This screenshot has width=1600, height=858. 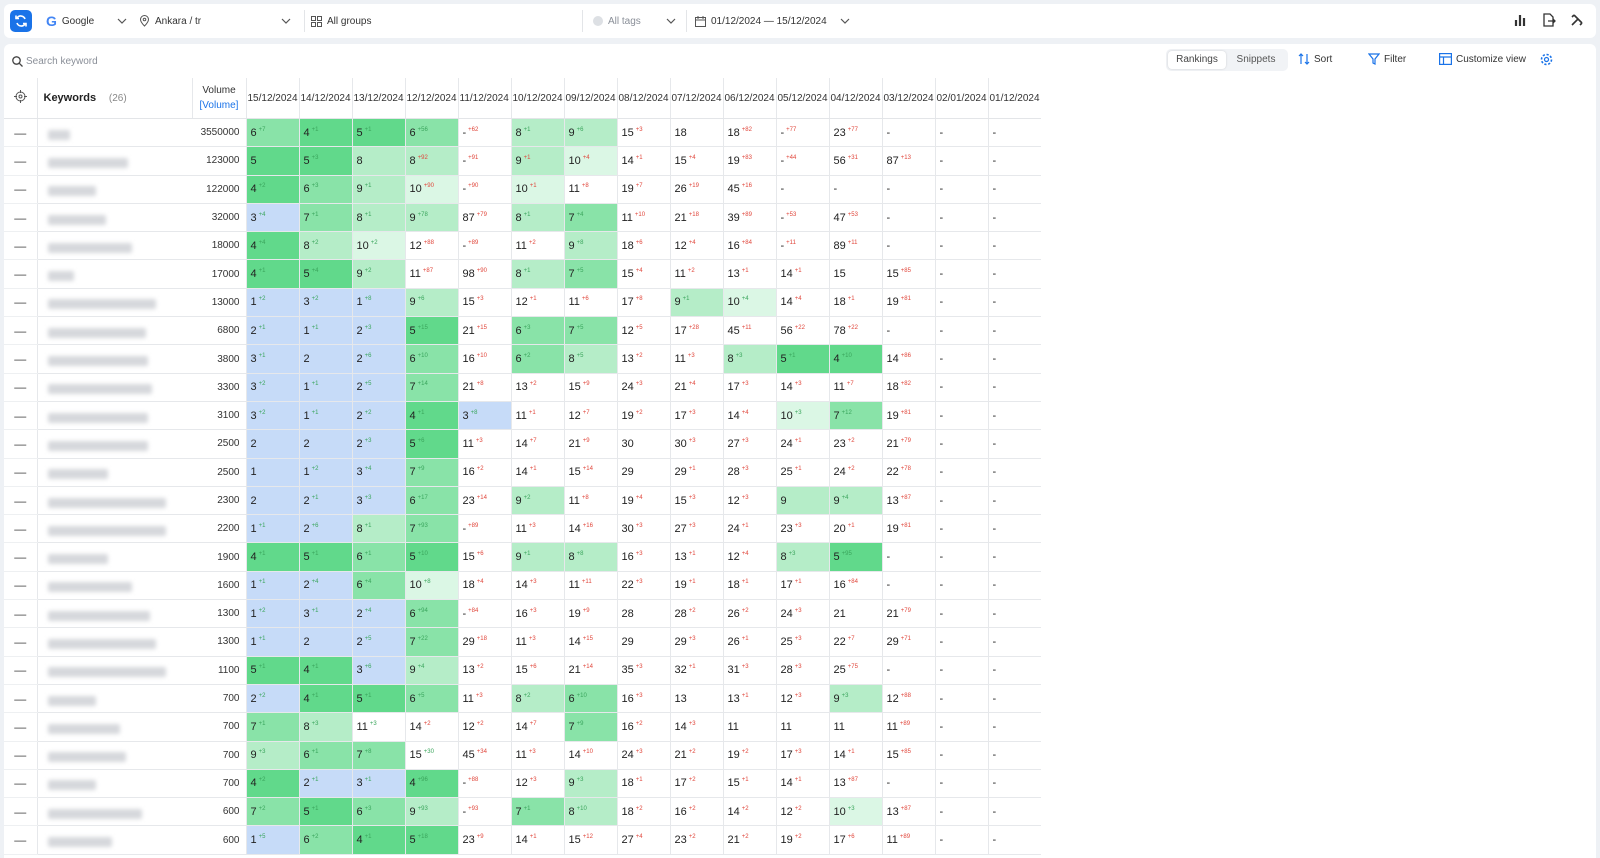 What do you see at coordinates (431, 359) in the screenshot?
I see `rank-cell: 6 +10` at bounding box center [431, 359].